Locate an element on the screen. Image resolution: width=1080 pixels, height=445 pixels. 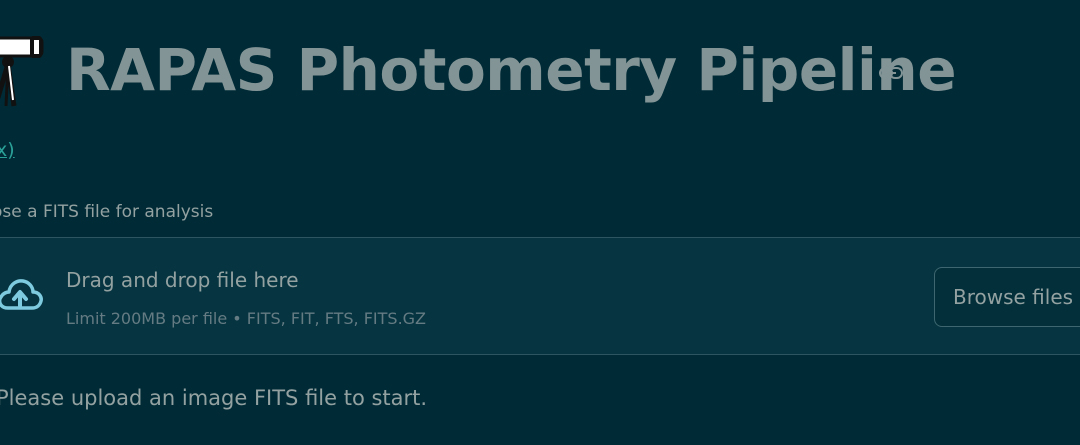
dropzone-instructions: Drag and drop file here is located at coordinates (182, 280).